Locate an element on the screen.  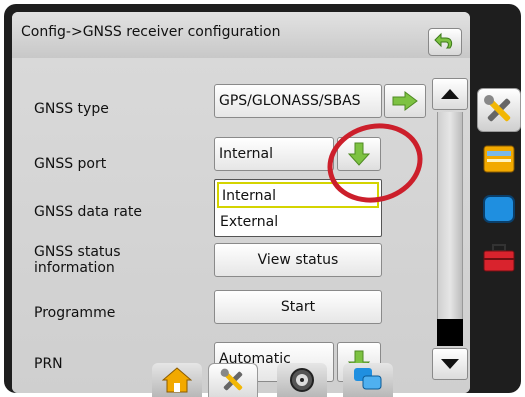
gauge-icon is located at coordinates (302, 380).